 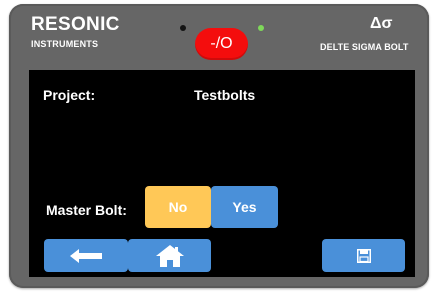 I want to click on model-symbol: Δσ, so click(x=381, y=23).